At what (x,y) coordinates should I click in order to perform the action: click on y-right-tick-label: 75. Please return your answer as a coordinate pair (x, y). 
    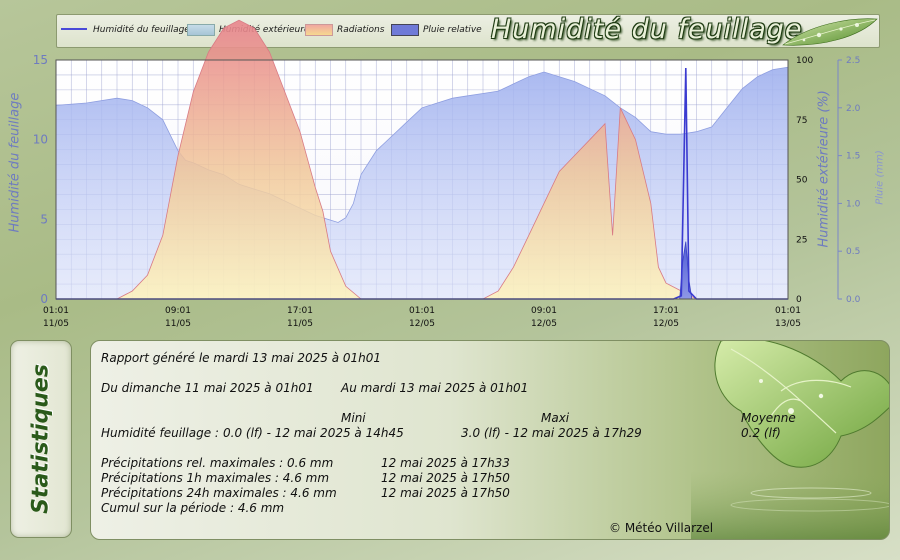
    Looking at the image, I should click on (801, 121).